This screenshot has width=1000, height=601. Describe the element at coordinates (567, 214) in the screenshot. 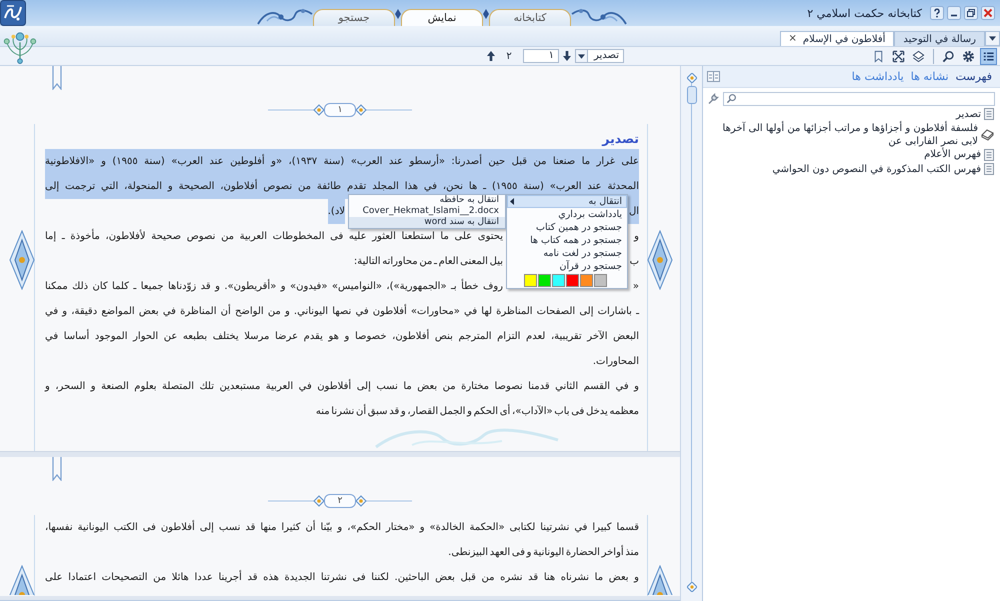

I see `menu-item: يادداشت برداري` at that location.